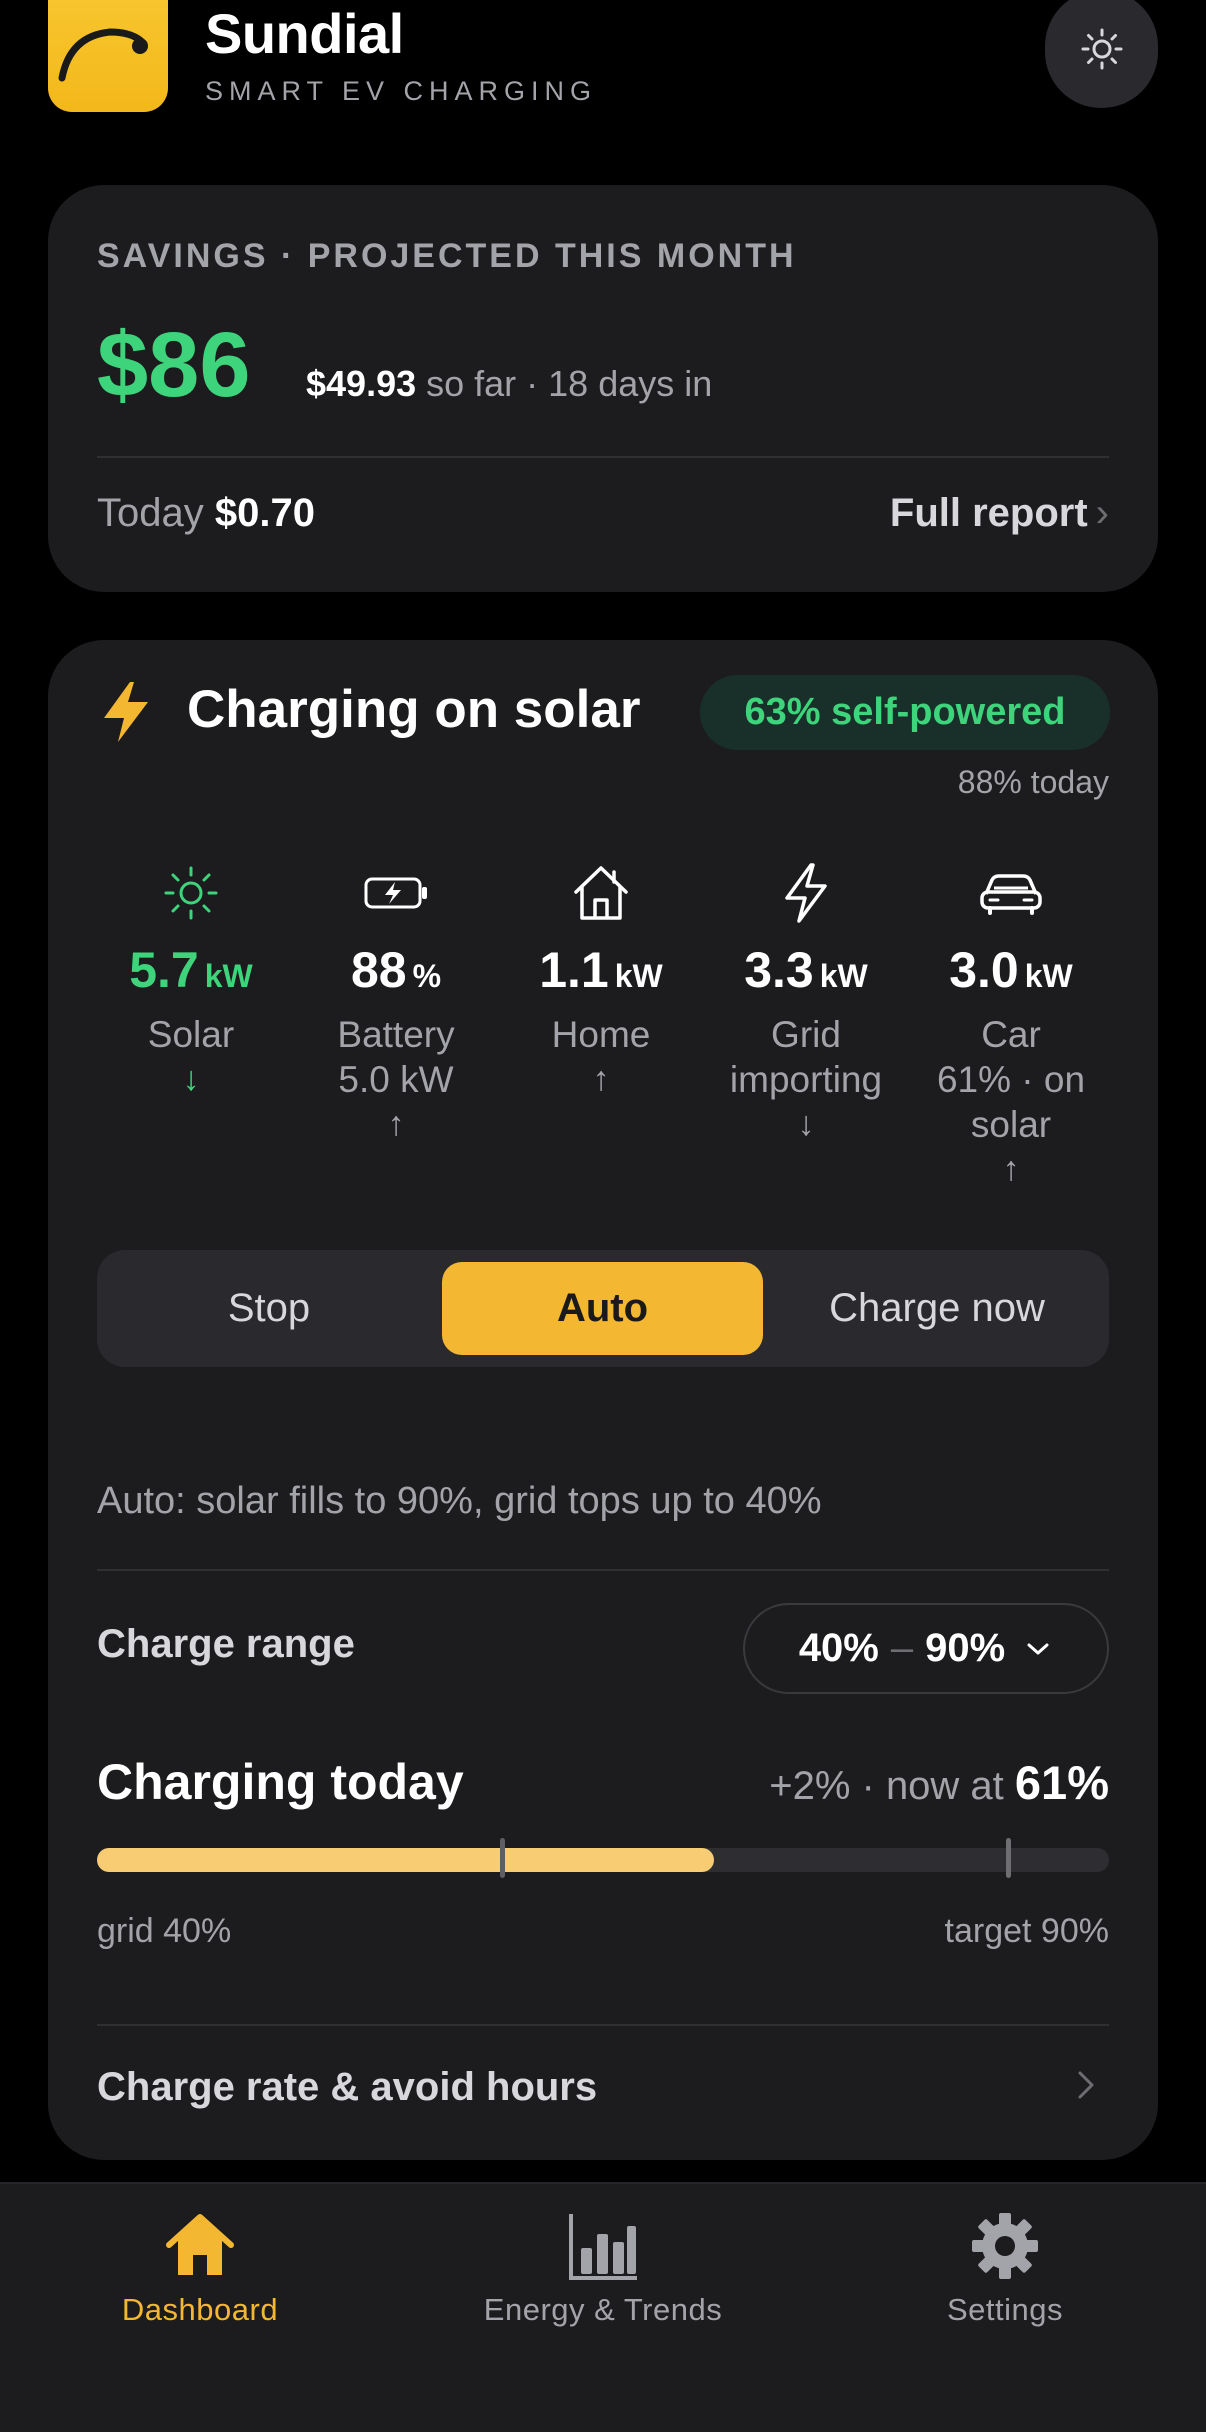 This screenshot has height=2432, width=1206. I want to click on flow-solar: 5.7 kW Solar ↓, so click(191, 980).